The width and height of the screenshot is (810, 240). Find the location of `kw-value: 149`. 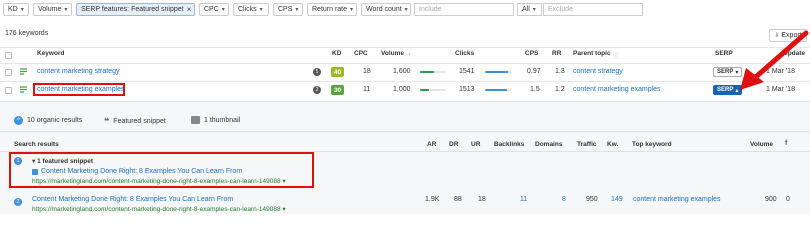

kw-value: 149 is located at coordinates (617, 199).